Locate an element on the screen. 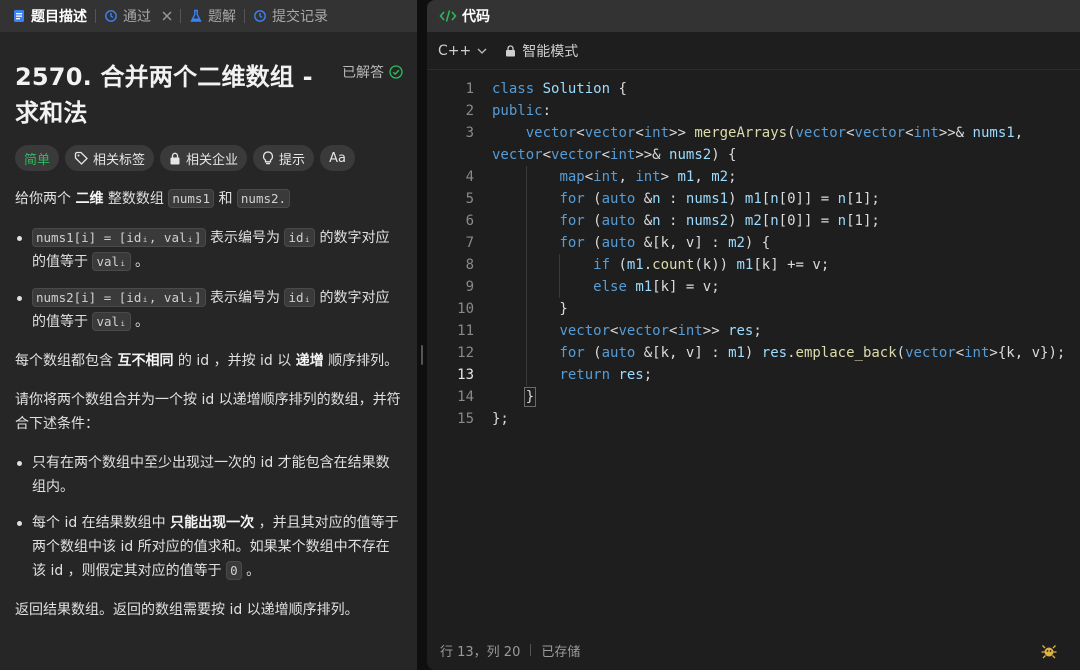  indent-guide is located at coordinates (526, 276).